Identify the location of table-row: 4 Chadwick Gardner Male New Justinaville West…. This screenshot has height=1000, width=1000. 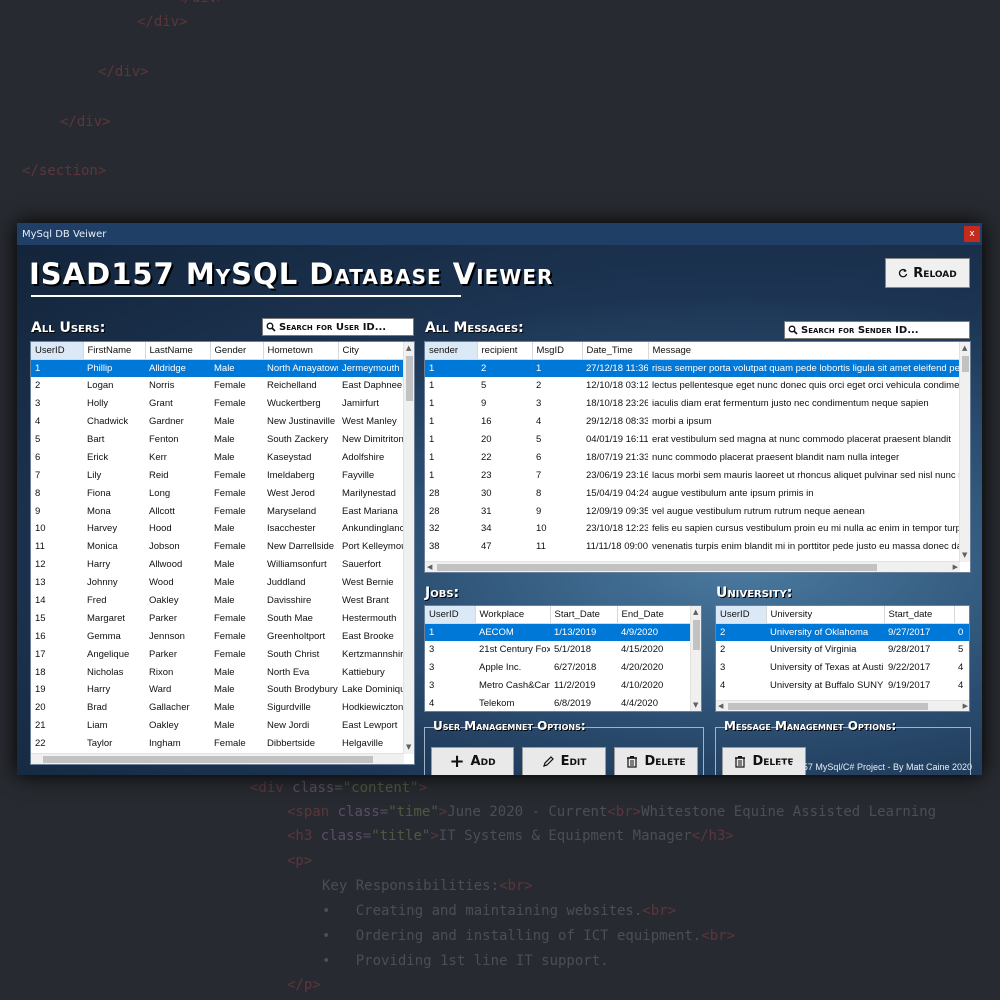
(217, 422).